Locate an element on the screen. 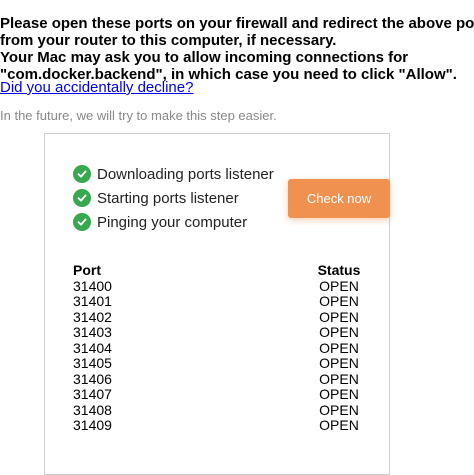 Image resolution: width=474 pixels, height=475 pixels. table-row: 31409 OPEN is located at coordinates (217, 425).